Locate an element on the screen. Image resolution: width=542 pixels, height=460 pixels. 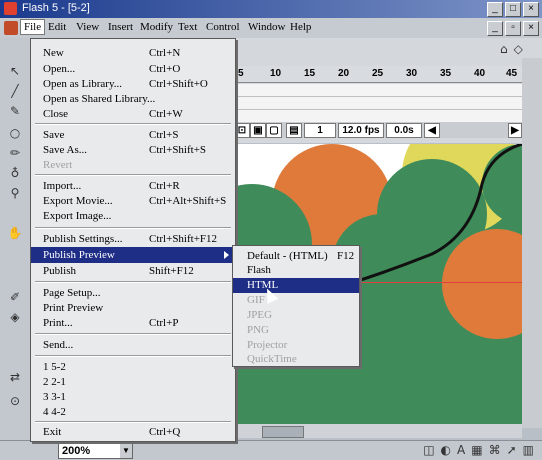
ruler-label: 25 is located at coordinates (378, 73).